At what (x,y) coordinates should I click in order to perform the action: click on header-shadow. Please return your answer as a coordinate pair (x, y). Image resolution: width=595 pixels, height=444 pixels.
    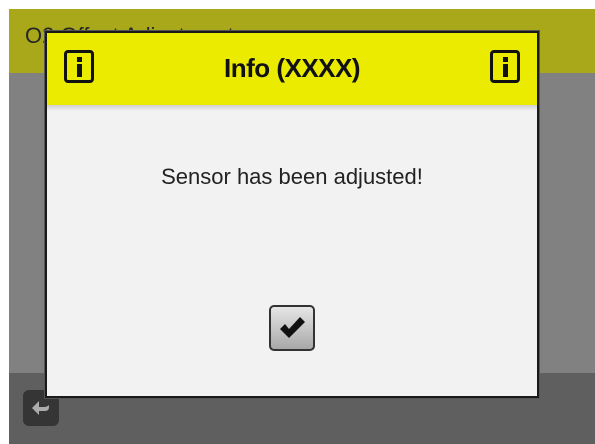
    Looking at the image, I should click on (292, 108).